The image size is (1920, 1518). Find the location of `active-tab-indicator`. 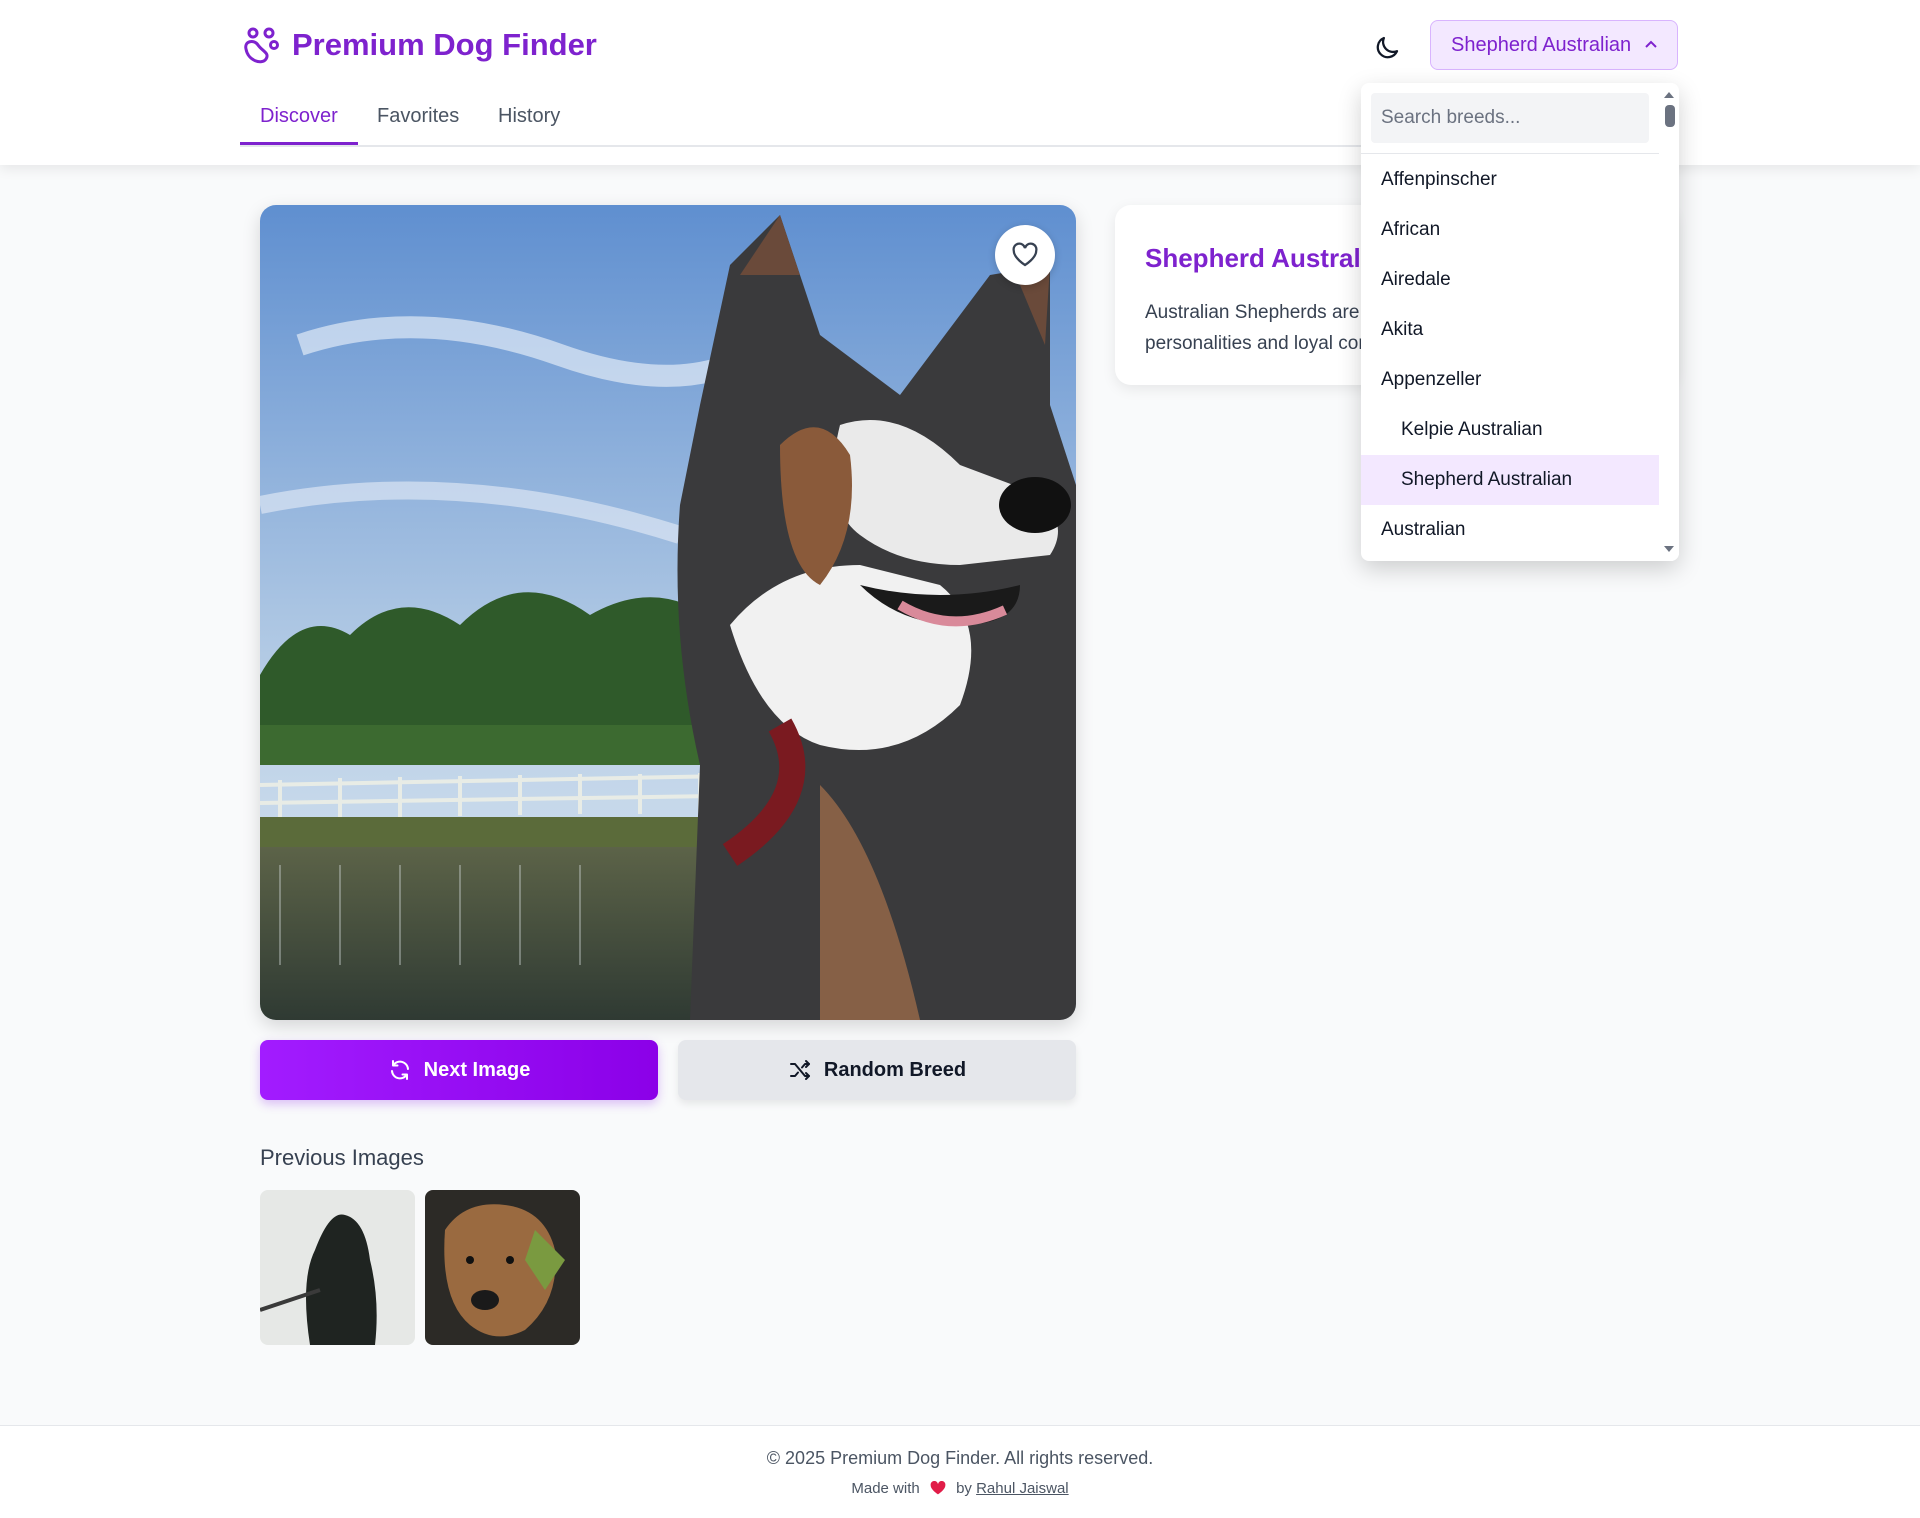

active-tab-indicator is located at coordinates (299, 143).